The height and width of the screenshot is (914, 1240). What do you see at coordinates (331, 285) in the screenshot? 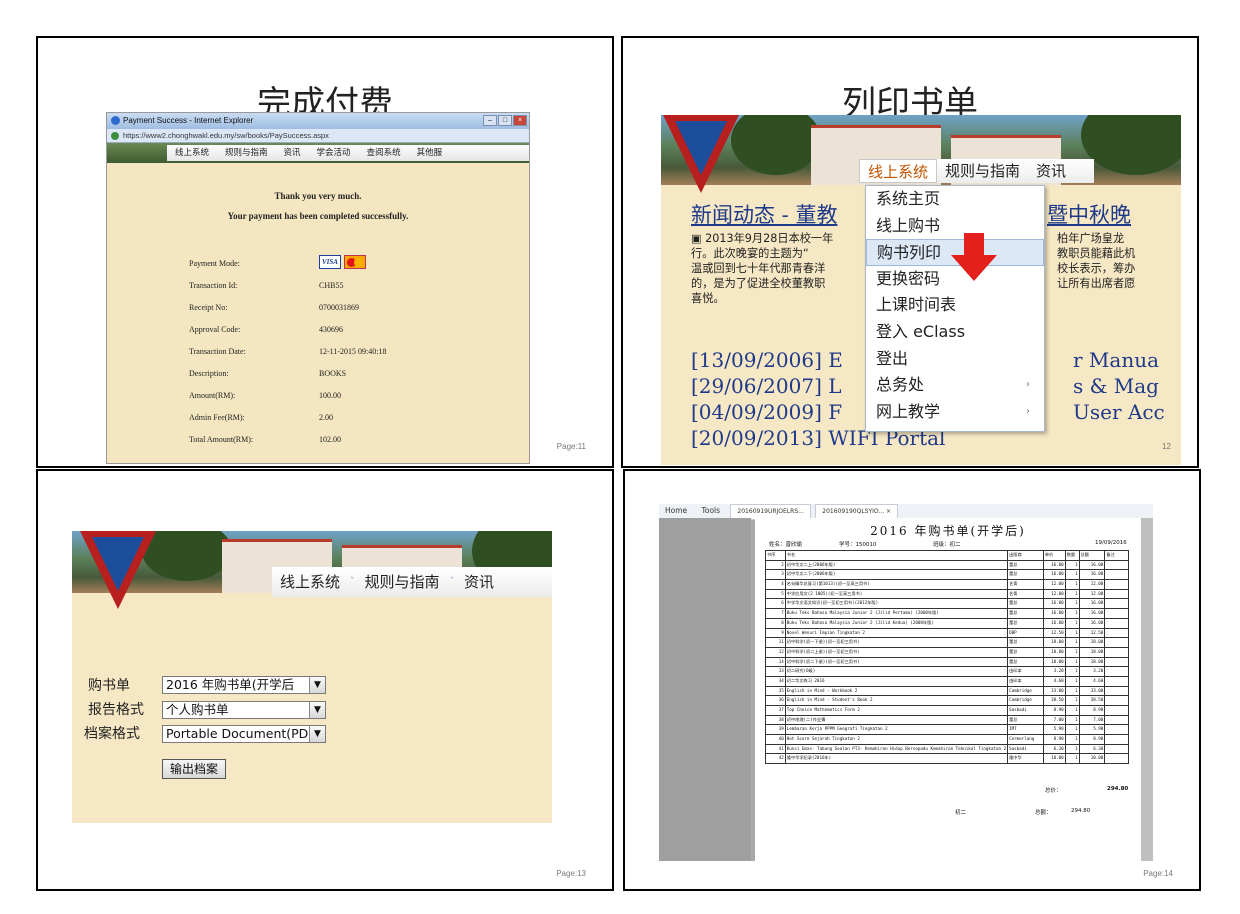
I see `row-value: CHB55` at bounding box center [331, 285].